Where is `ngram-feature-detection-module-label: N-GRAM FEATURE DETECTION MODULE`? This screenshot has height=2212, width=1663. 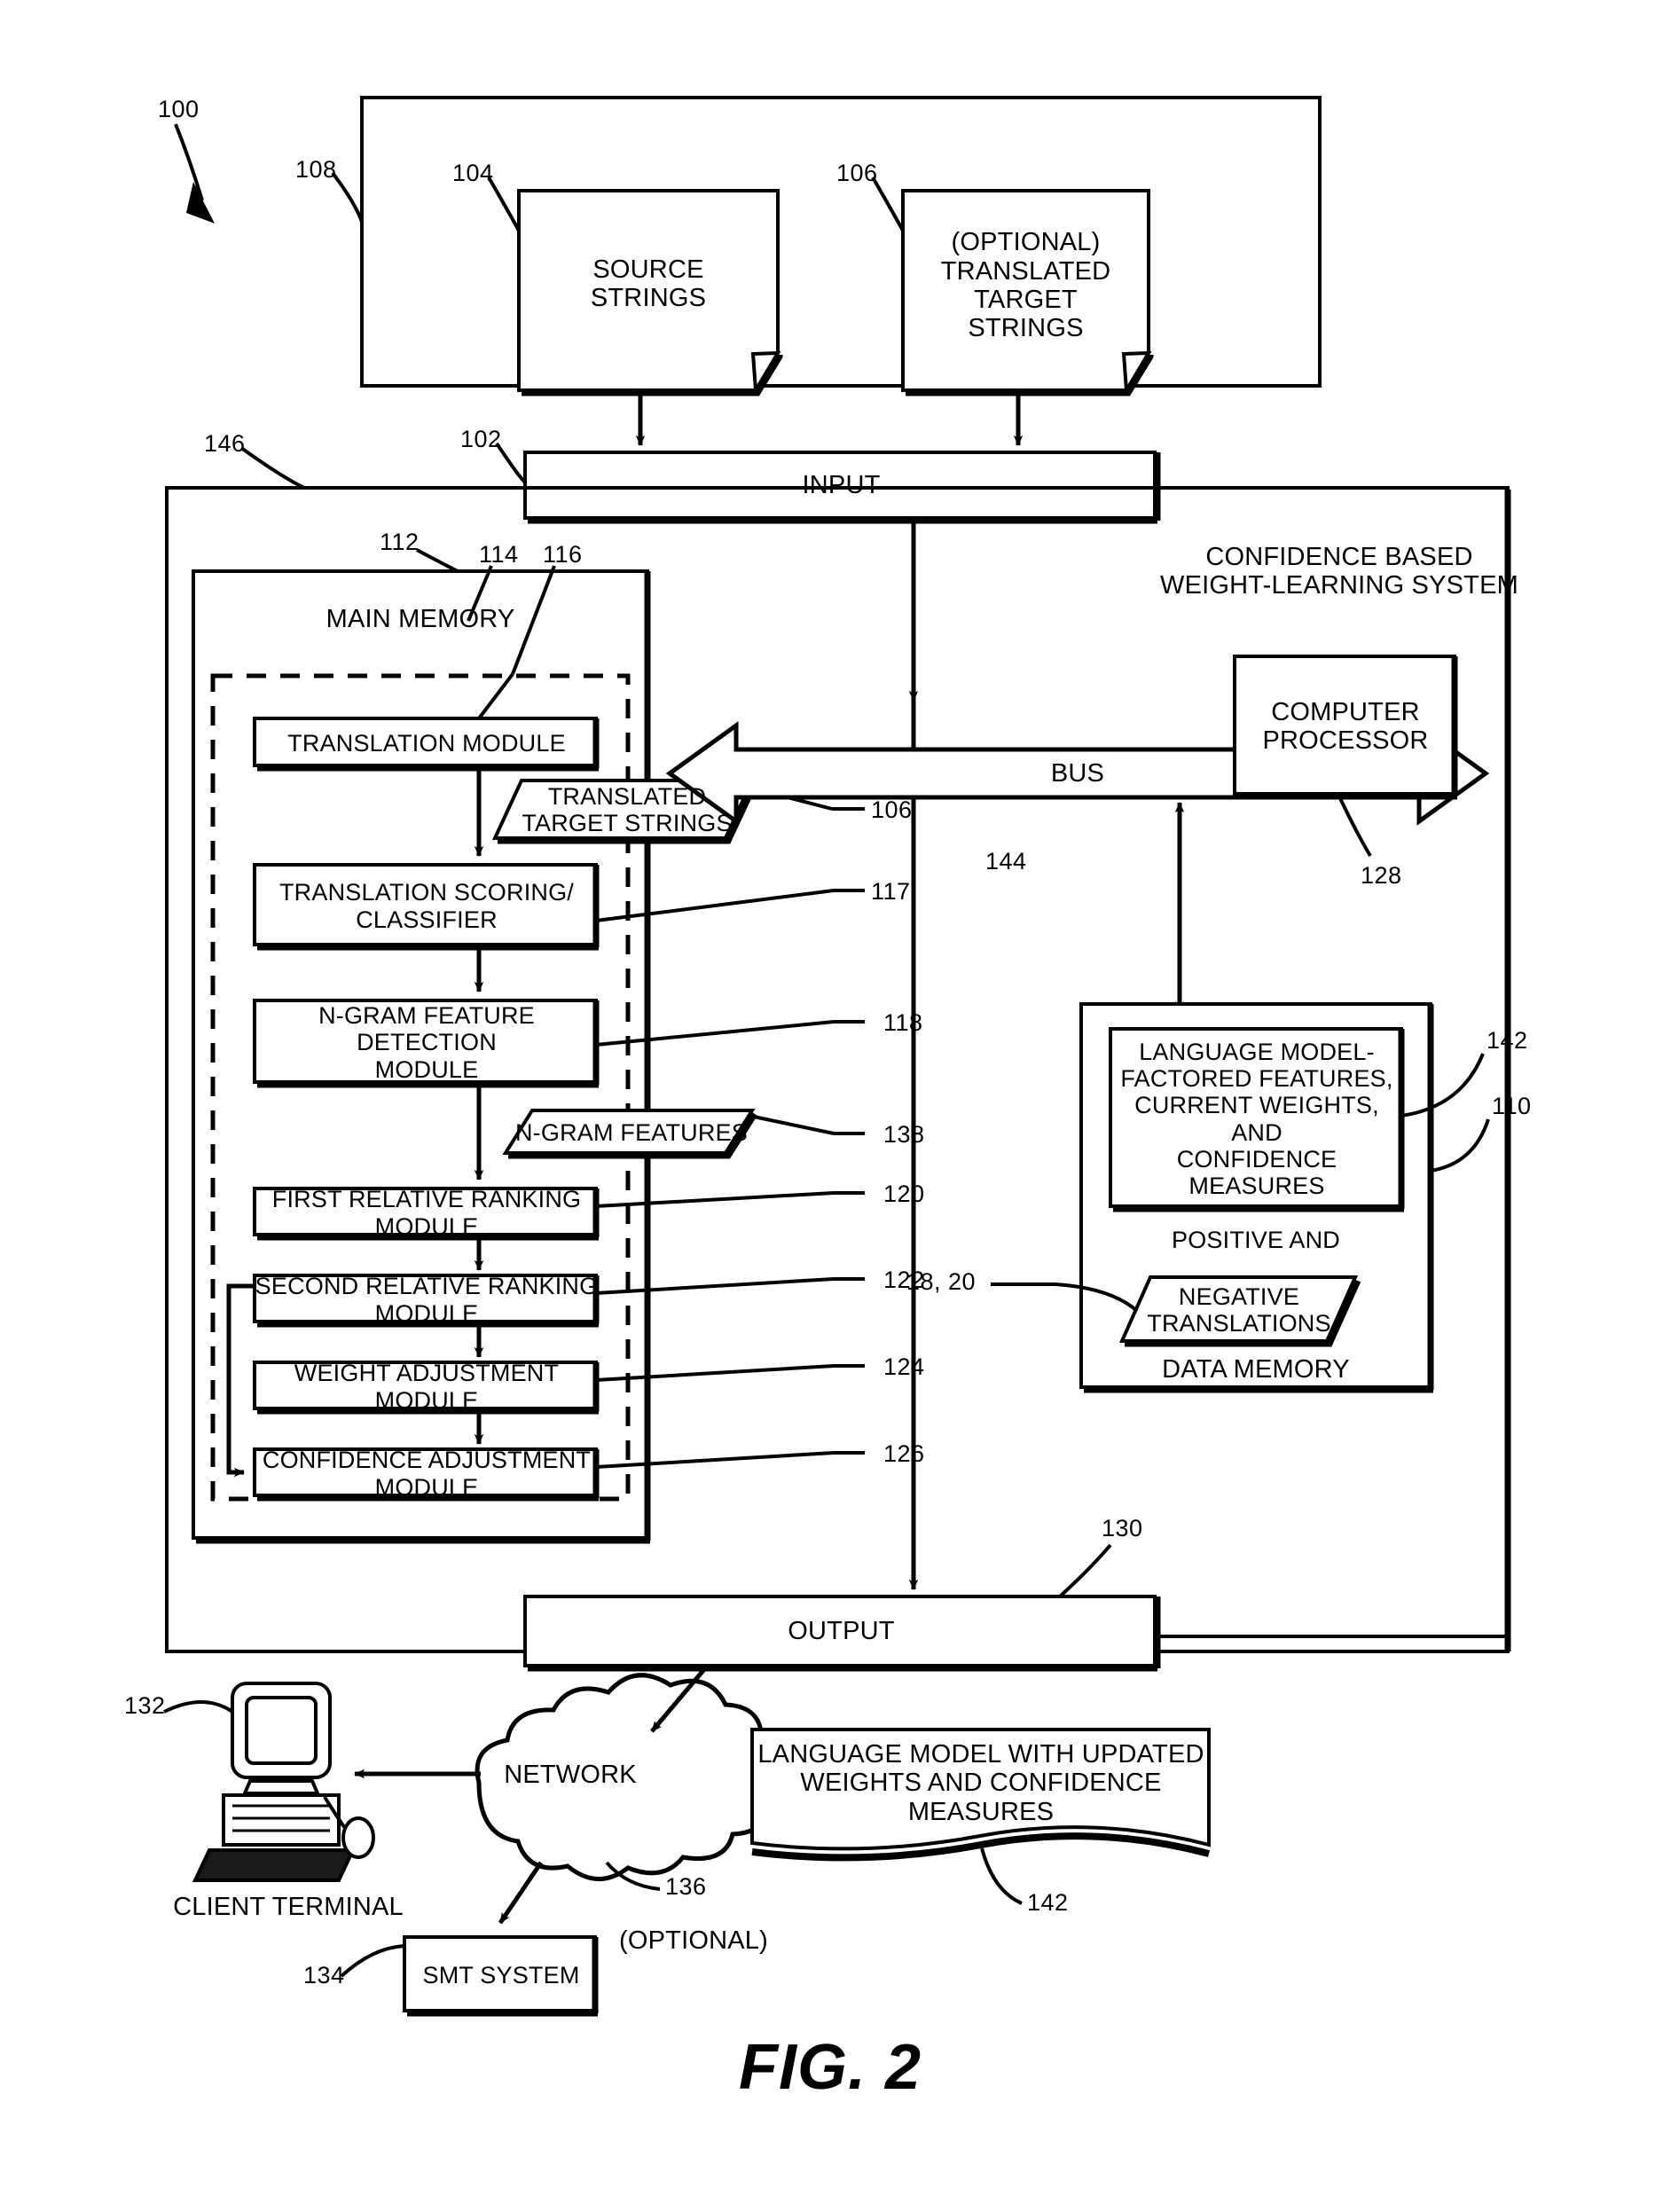
ngram-feature-detection-module-label: N-GRAM FEATURE DETECTION MODULE is located at coordinates (427, 1042).